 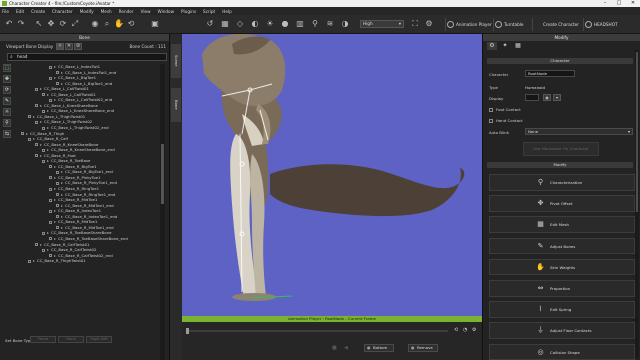 What do you see at coordinates (382, 24) in the screenshot?
I see `quality-select: High` at bounding box center [382, 24].